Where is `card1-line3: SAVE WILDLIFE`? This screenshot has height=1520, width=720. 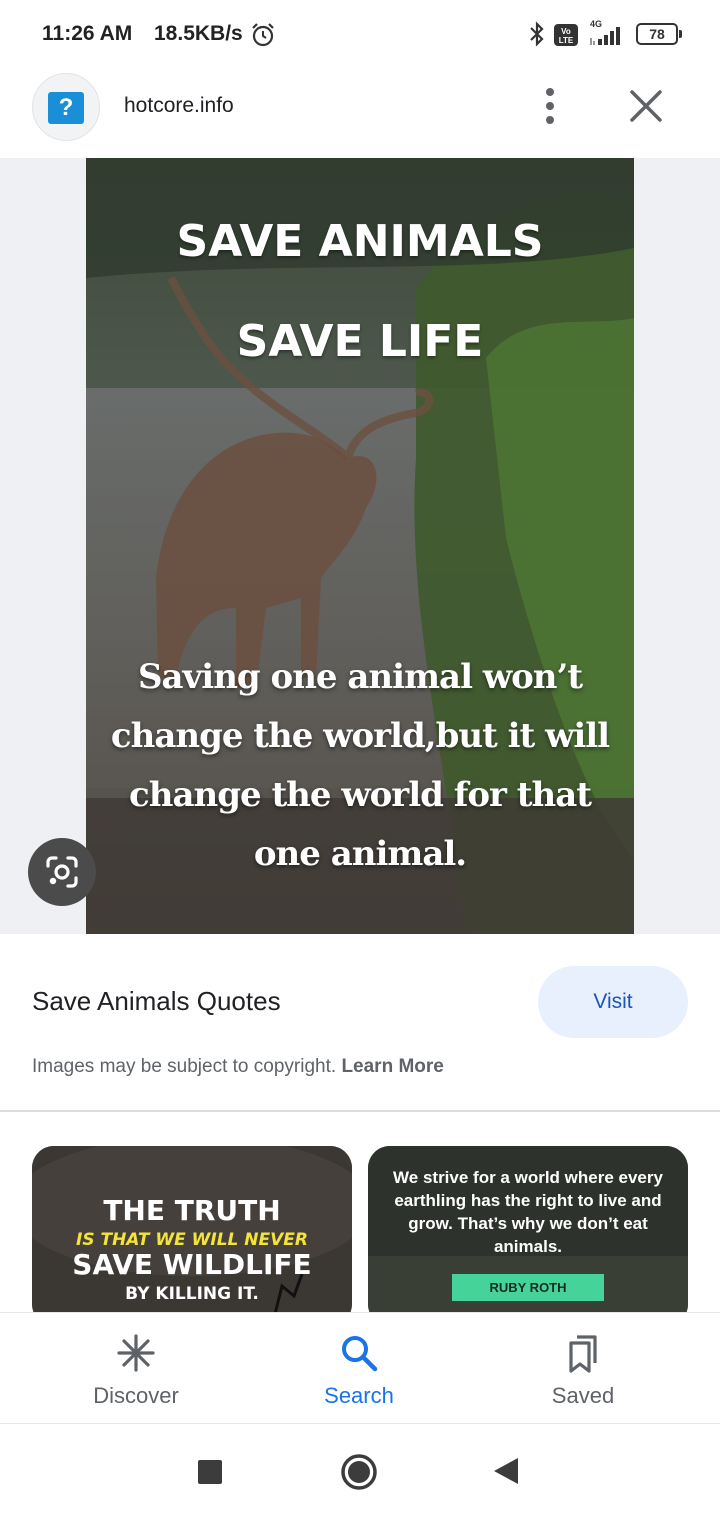
card1-line3: SAVE WILDLIFE is located at coordinates (192, 1264).